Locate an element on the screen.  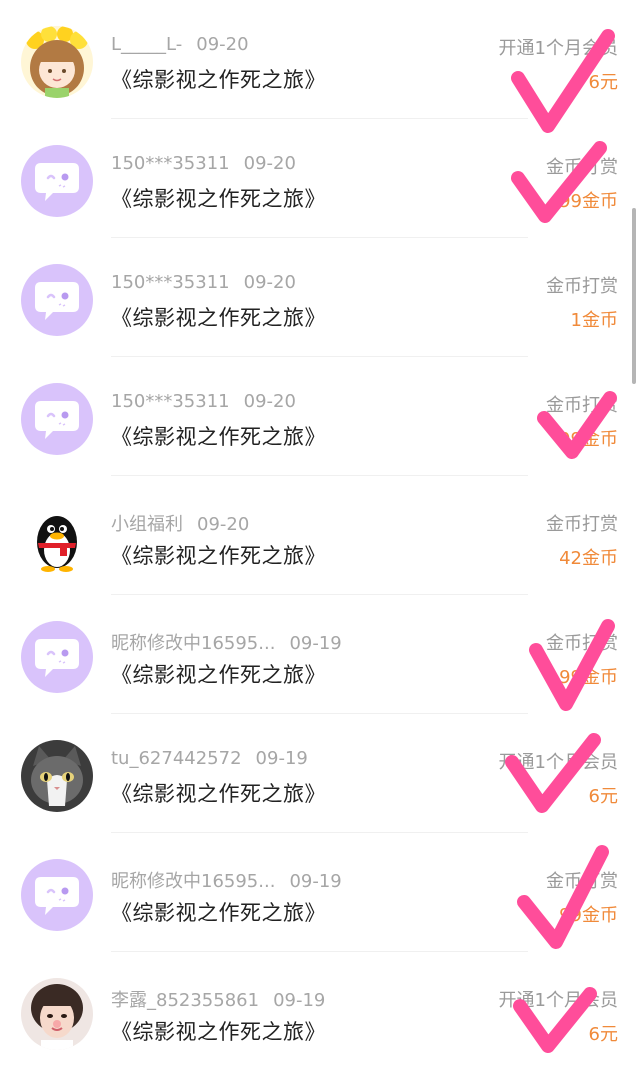
list-item: 小组福利 09-20 《综影视之作死之旅》 金币打赏 42金币 is located at coordinates (320, 535).